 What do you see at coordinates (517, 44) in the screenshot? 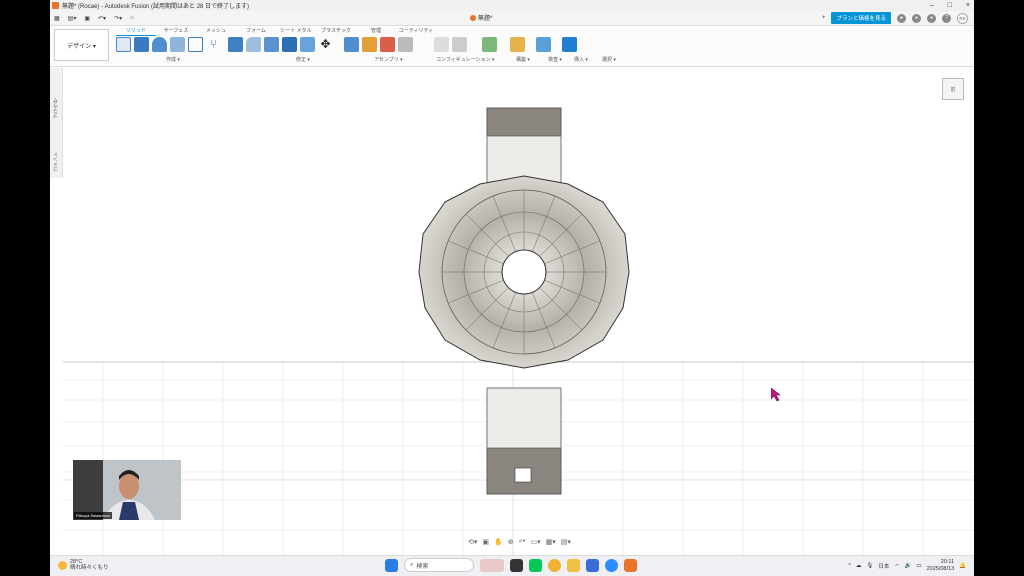
I see `measure-icon` at bounding box center [517, 44].